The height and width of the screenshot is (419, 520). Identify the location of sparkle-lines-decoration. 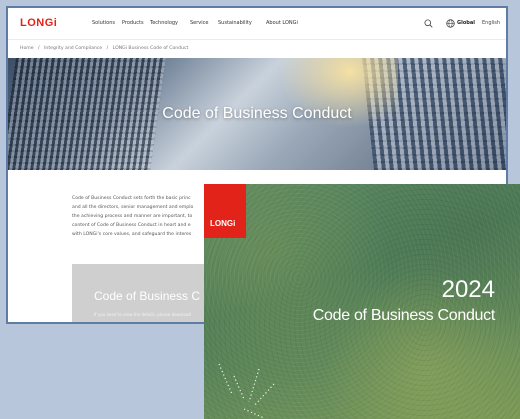
(246, 391).